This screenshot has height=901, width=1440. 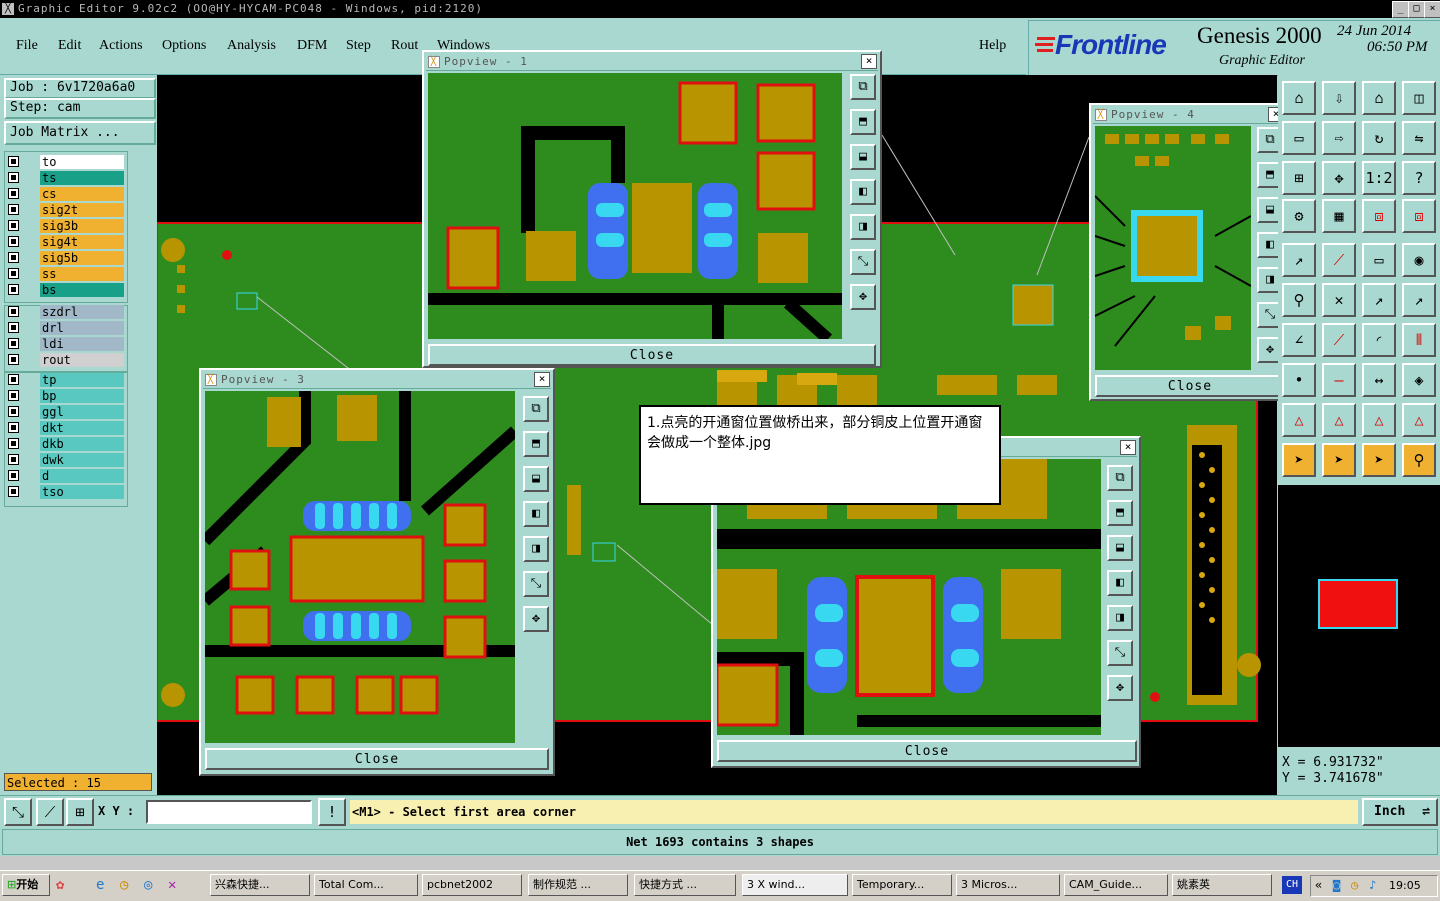 I want to click on layer-row-bp: bp, so click(x=66, y=396).